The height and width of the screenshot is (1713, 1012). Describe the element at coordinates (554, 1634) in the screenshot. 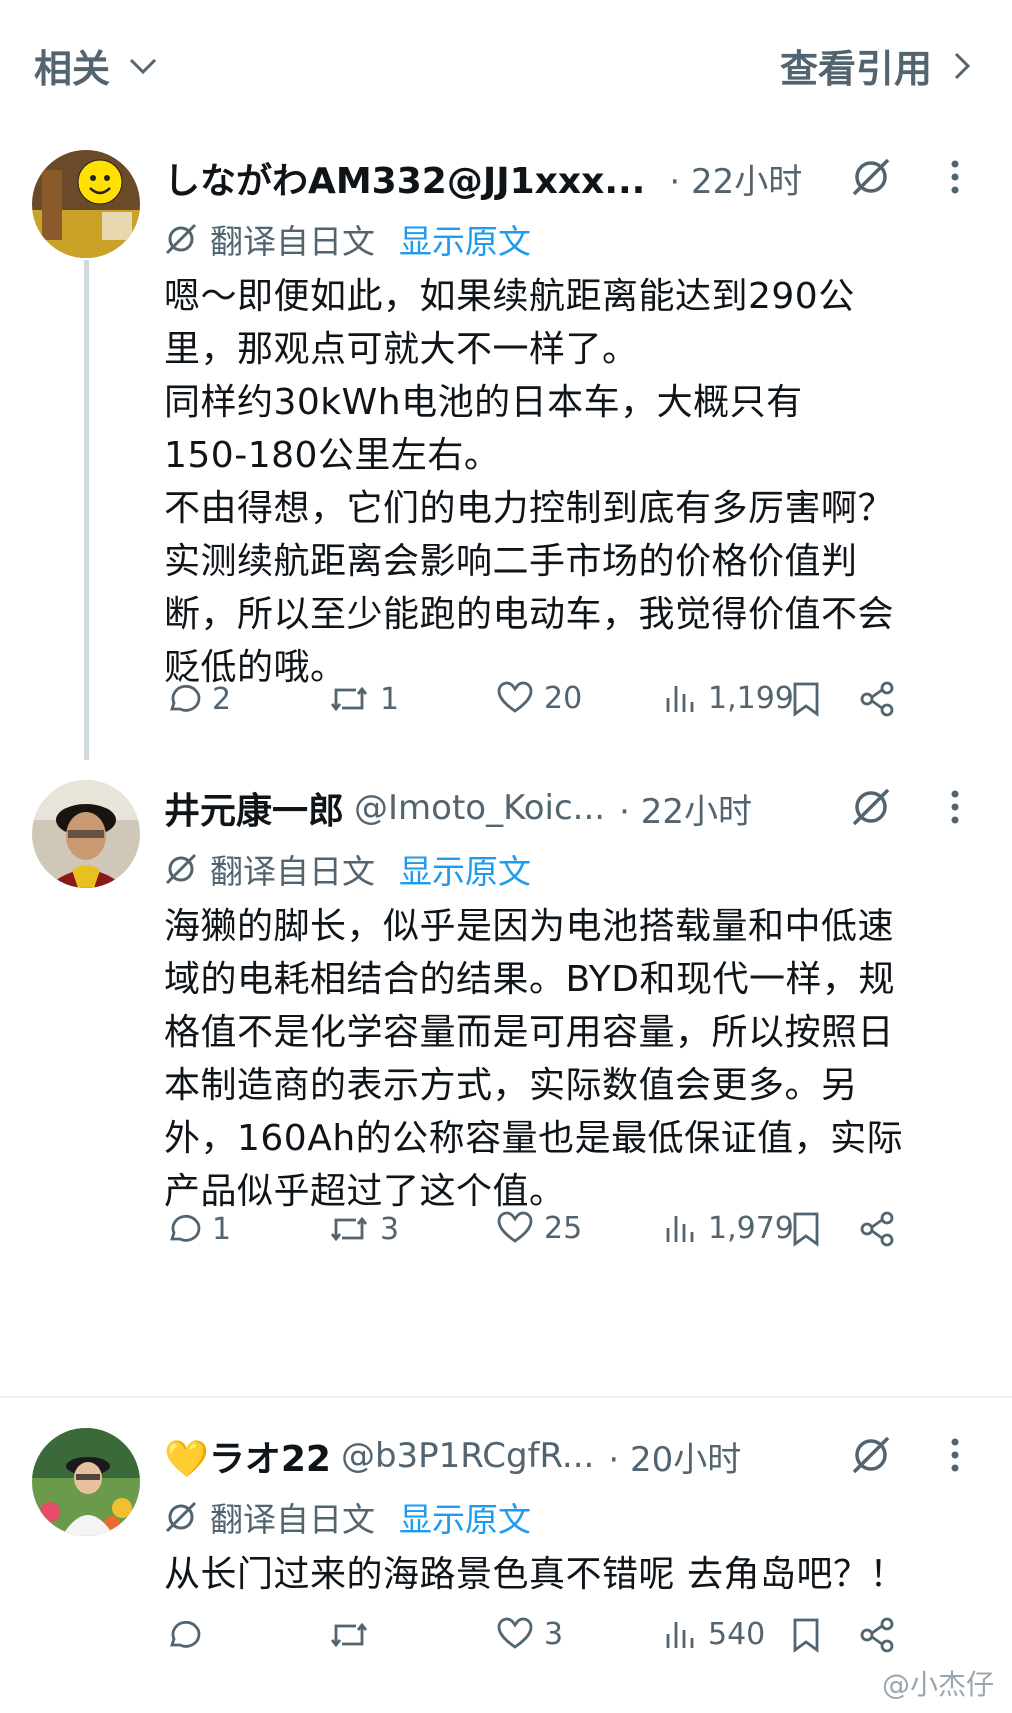

I see `like-count: 3` at that location.